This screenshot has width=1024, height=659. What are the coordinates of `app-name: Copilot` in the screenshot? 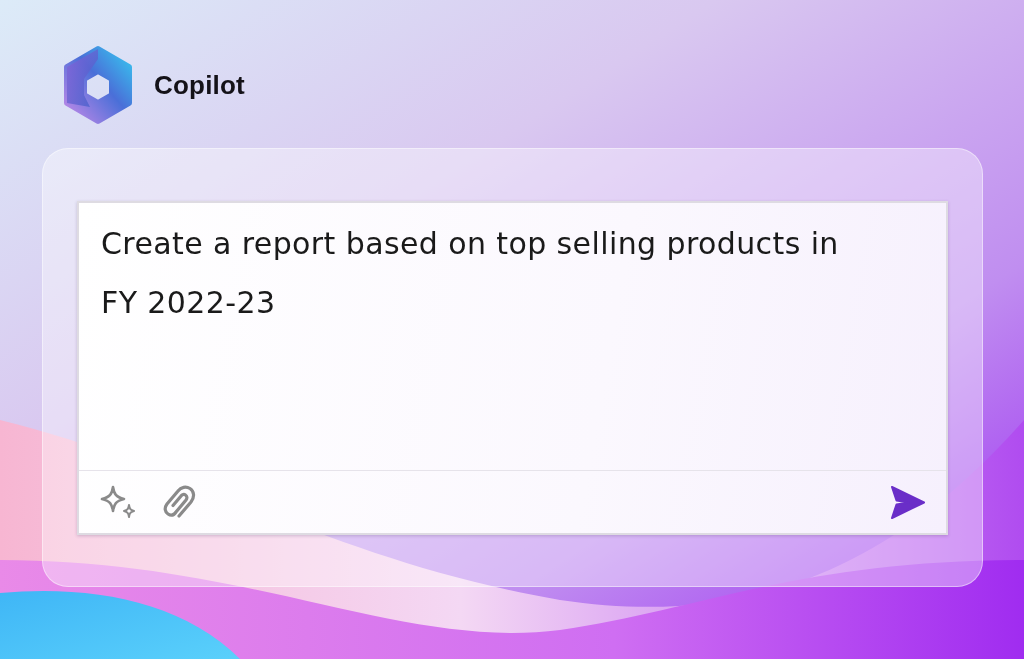 It's located at (199, 85).